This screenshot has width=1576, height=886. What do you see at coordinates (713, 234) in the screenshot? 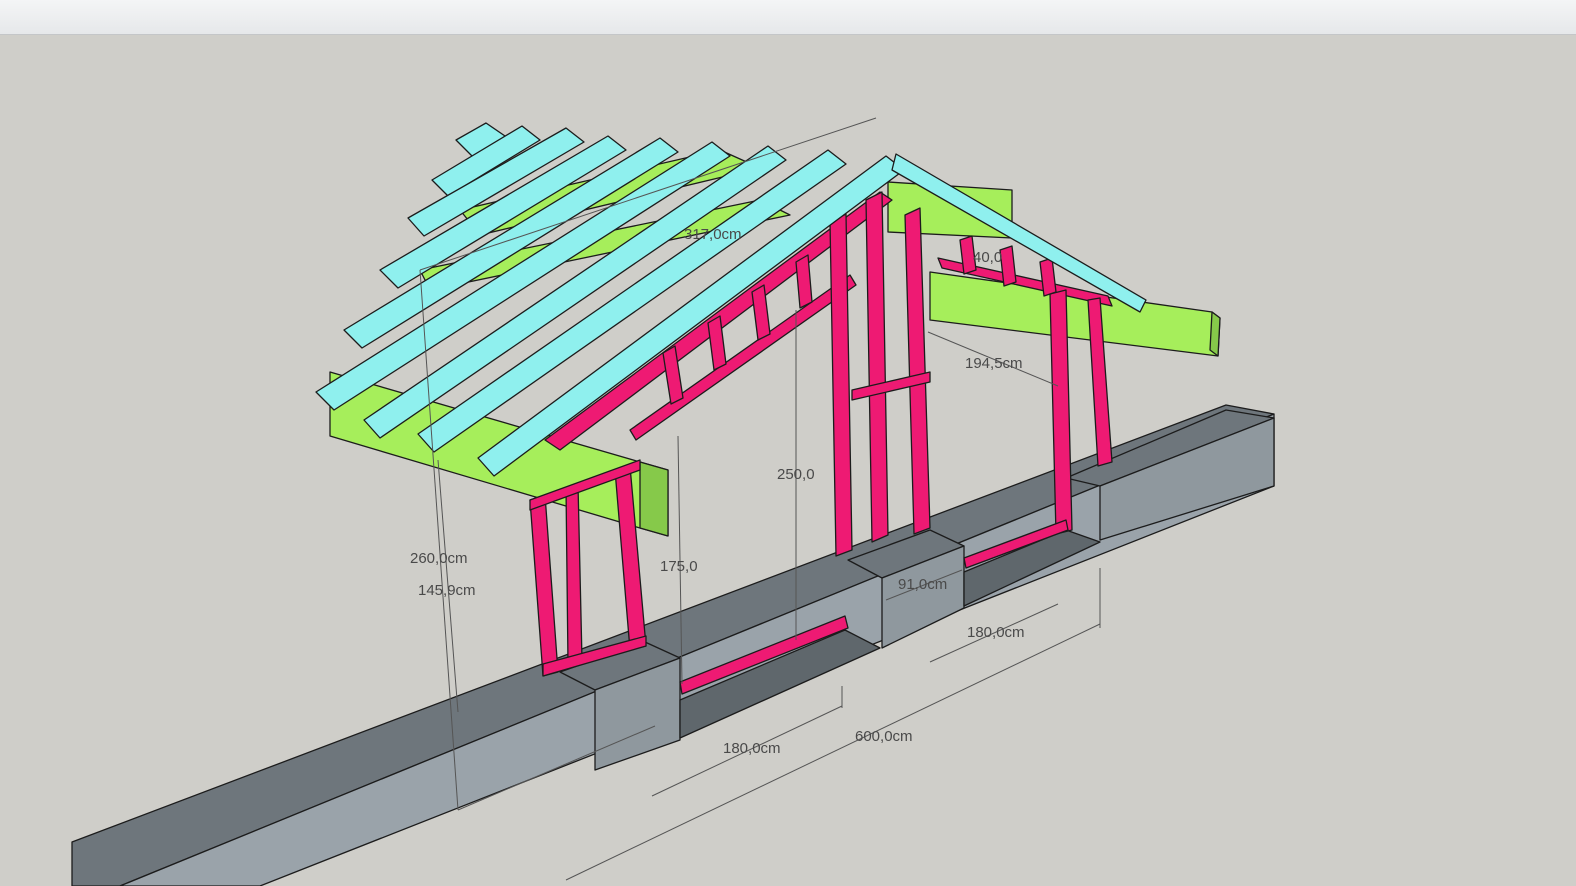
I see `dim-ridge-length: 317,0cm` at bounding box center [713, 234].